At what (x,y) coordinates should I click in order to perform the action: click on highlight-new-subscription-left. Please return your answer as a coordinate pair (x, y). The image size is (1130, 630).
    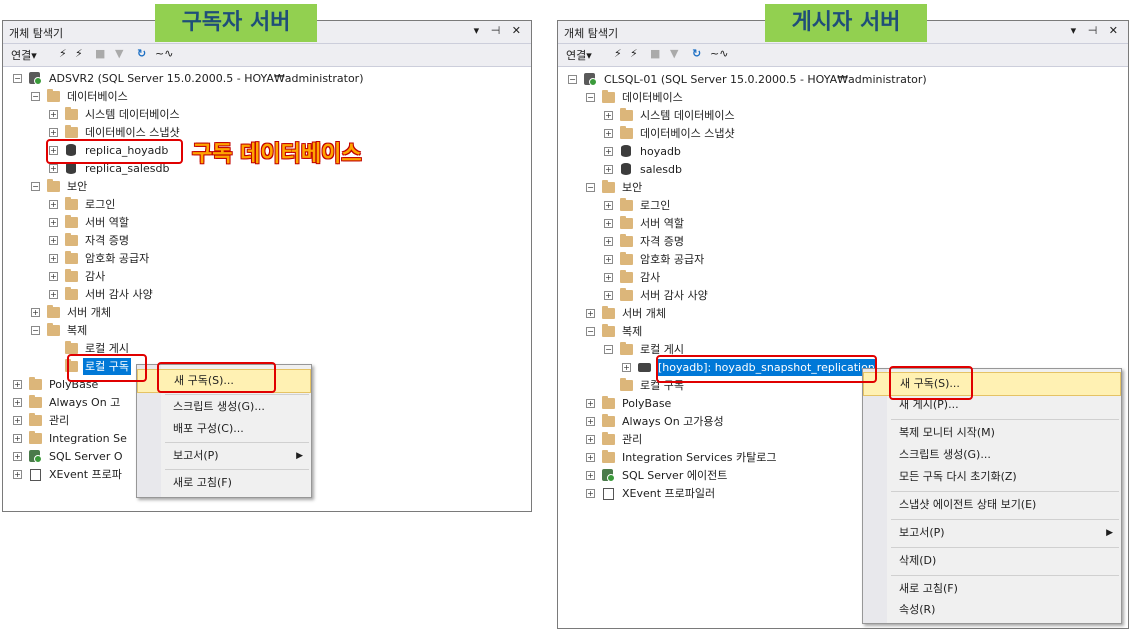
    Looking at the image, I should click on (216, 377).